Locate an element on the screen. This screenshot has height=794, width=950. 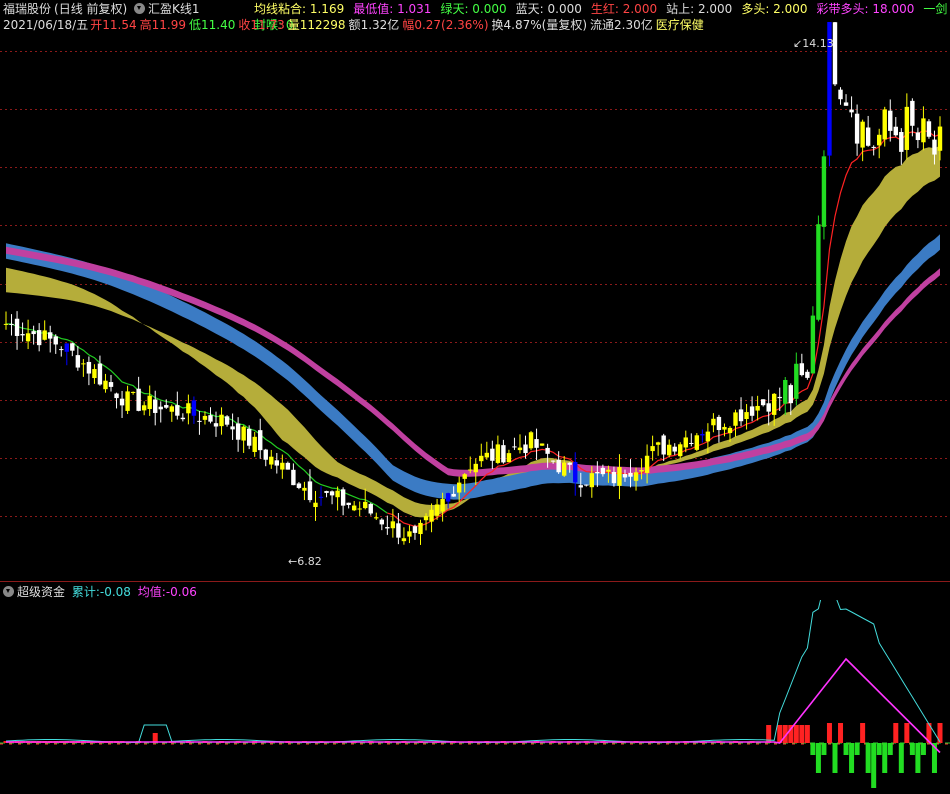
high-price-marker: ↙14.13 is located at coordinates (813, 43).